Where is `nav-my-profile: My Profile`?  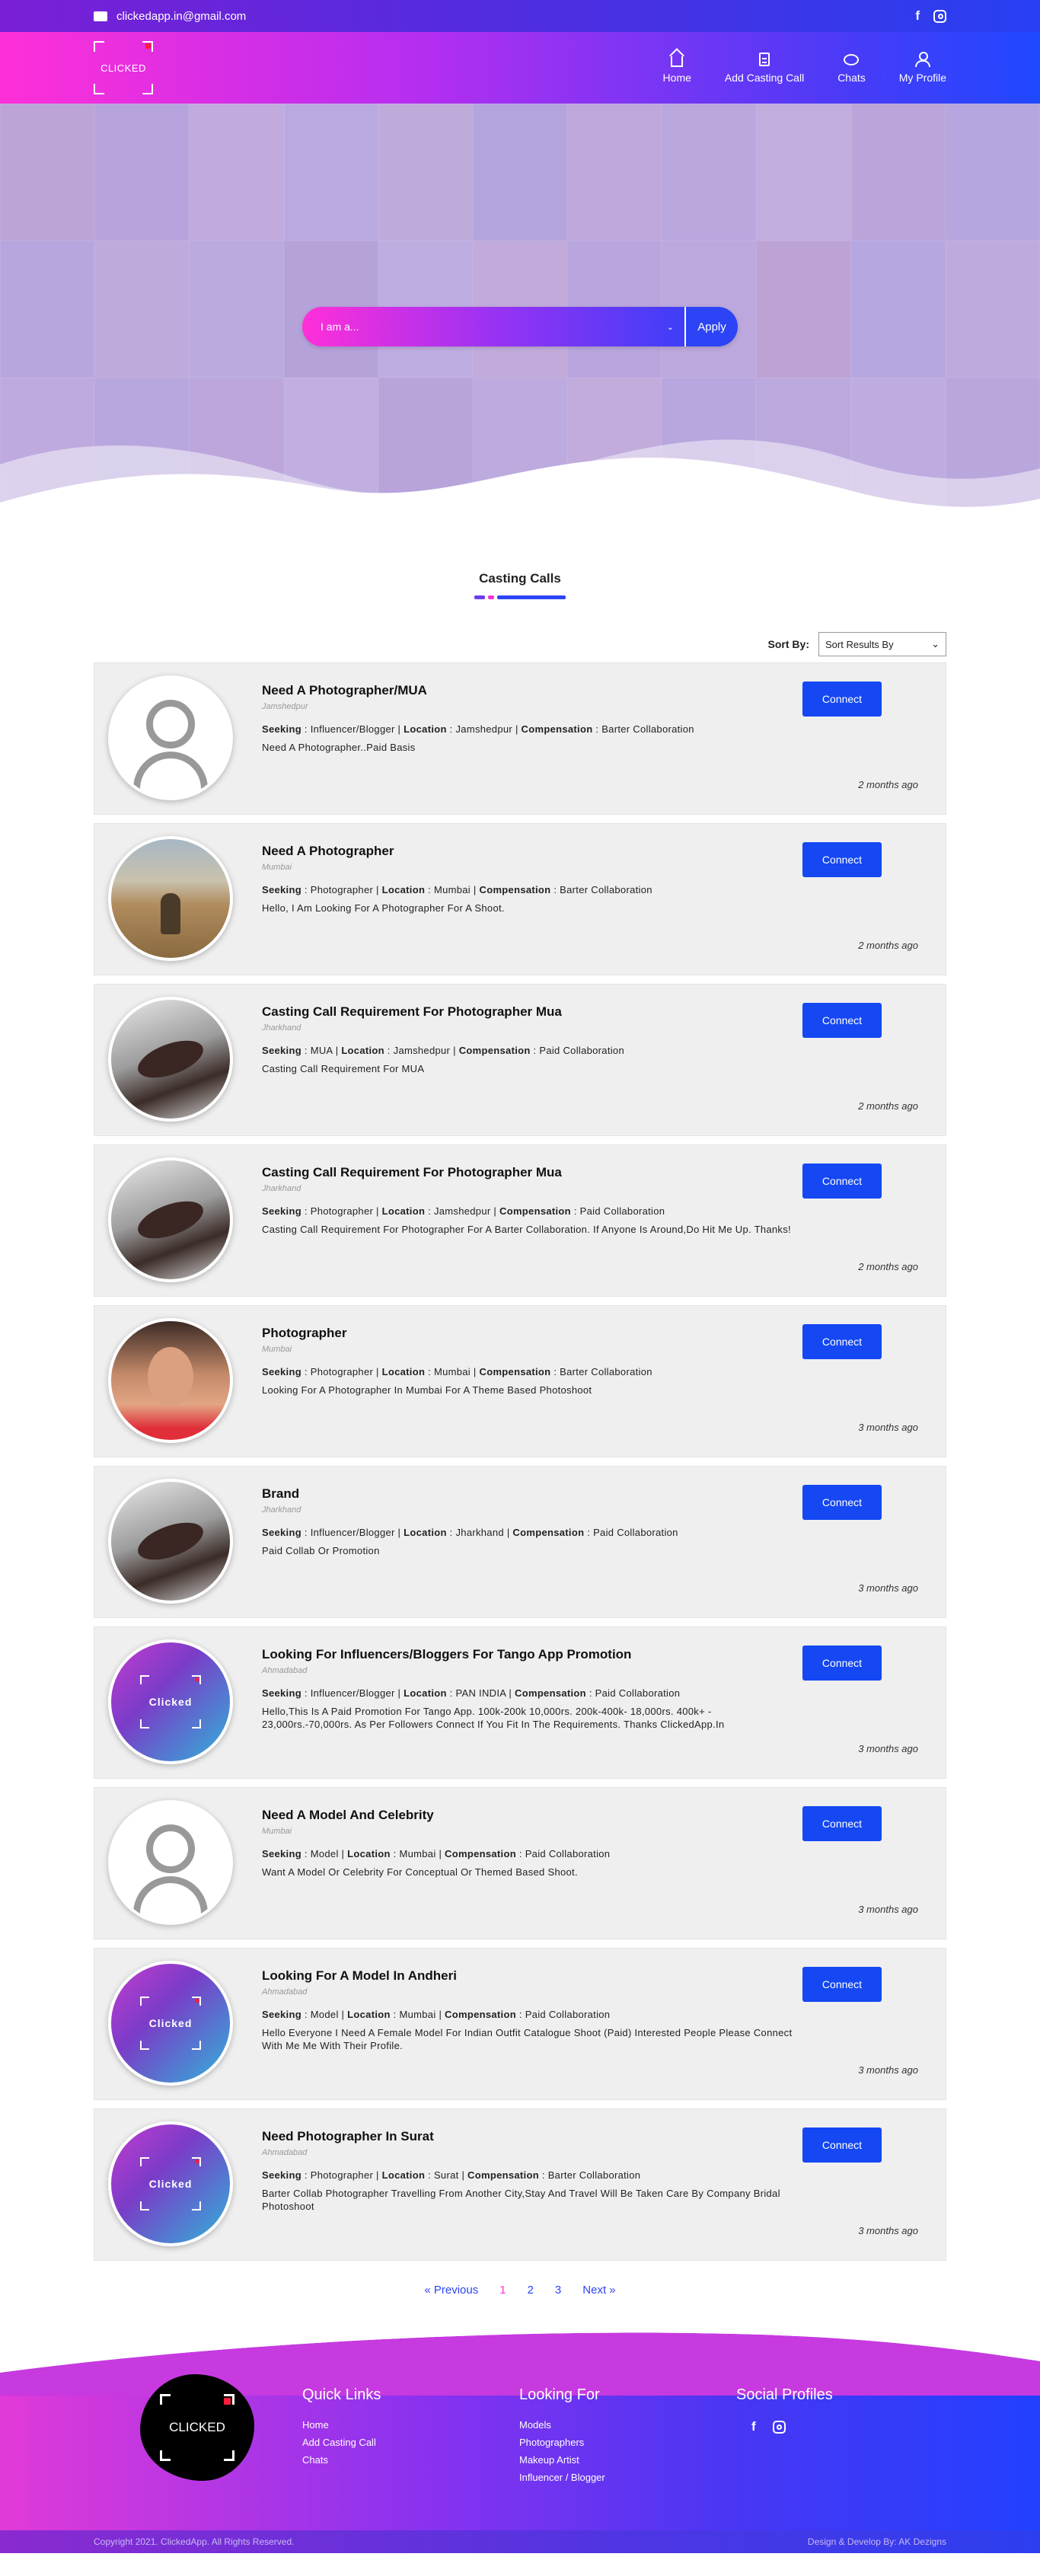 nav-my-profile: My Profile is located at coordinates (923, 68).